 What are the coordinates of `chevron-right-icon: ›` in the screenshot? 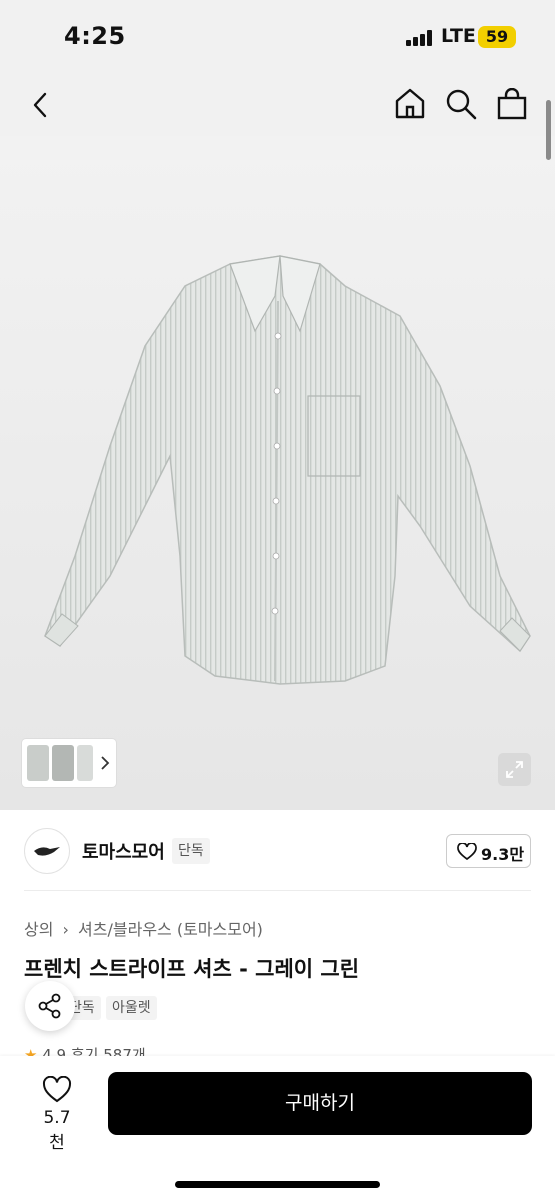 It's located at (65, 929).